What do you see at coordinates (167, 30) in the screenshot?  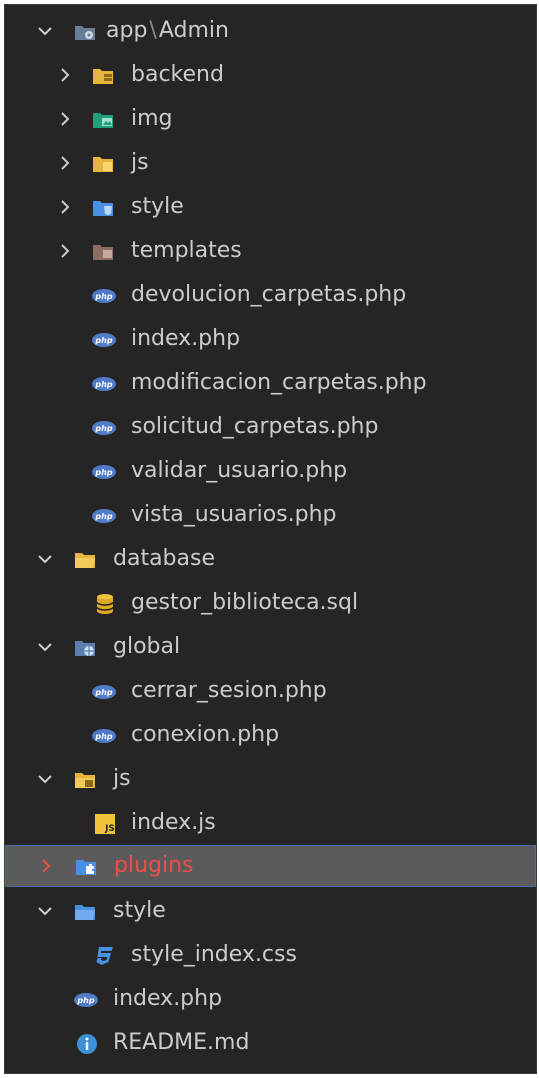 I see `tree-label: app\Admin` at bounding box center [167, 30].